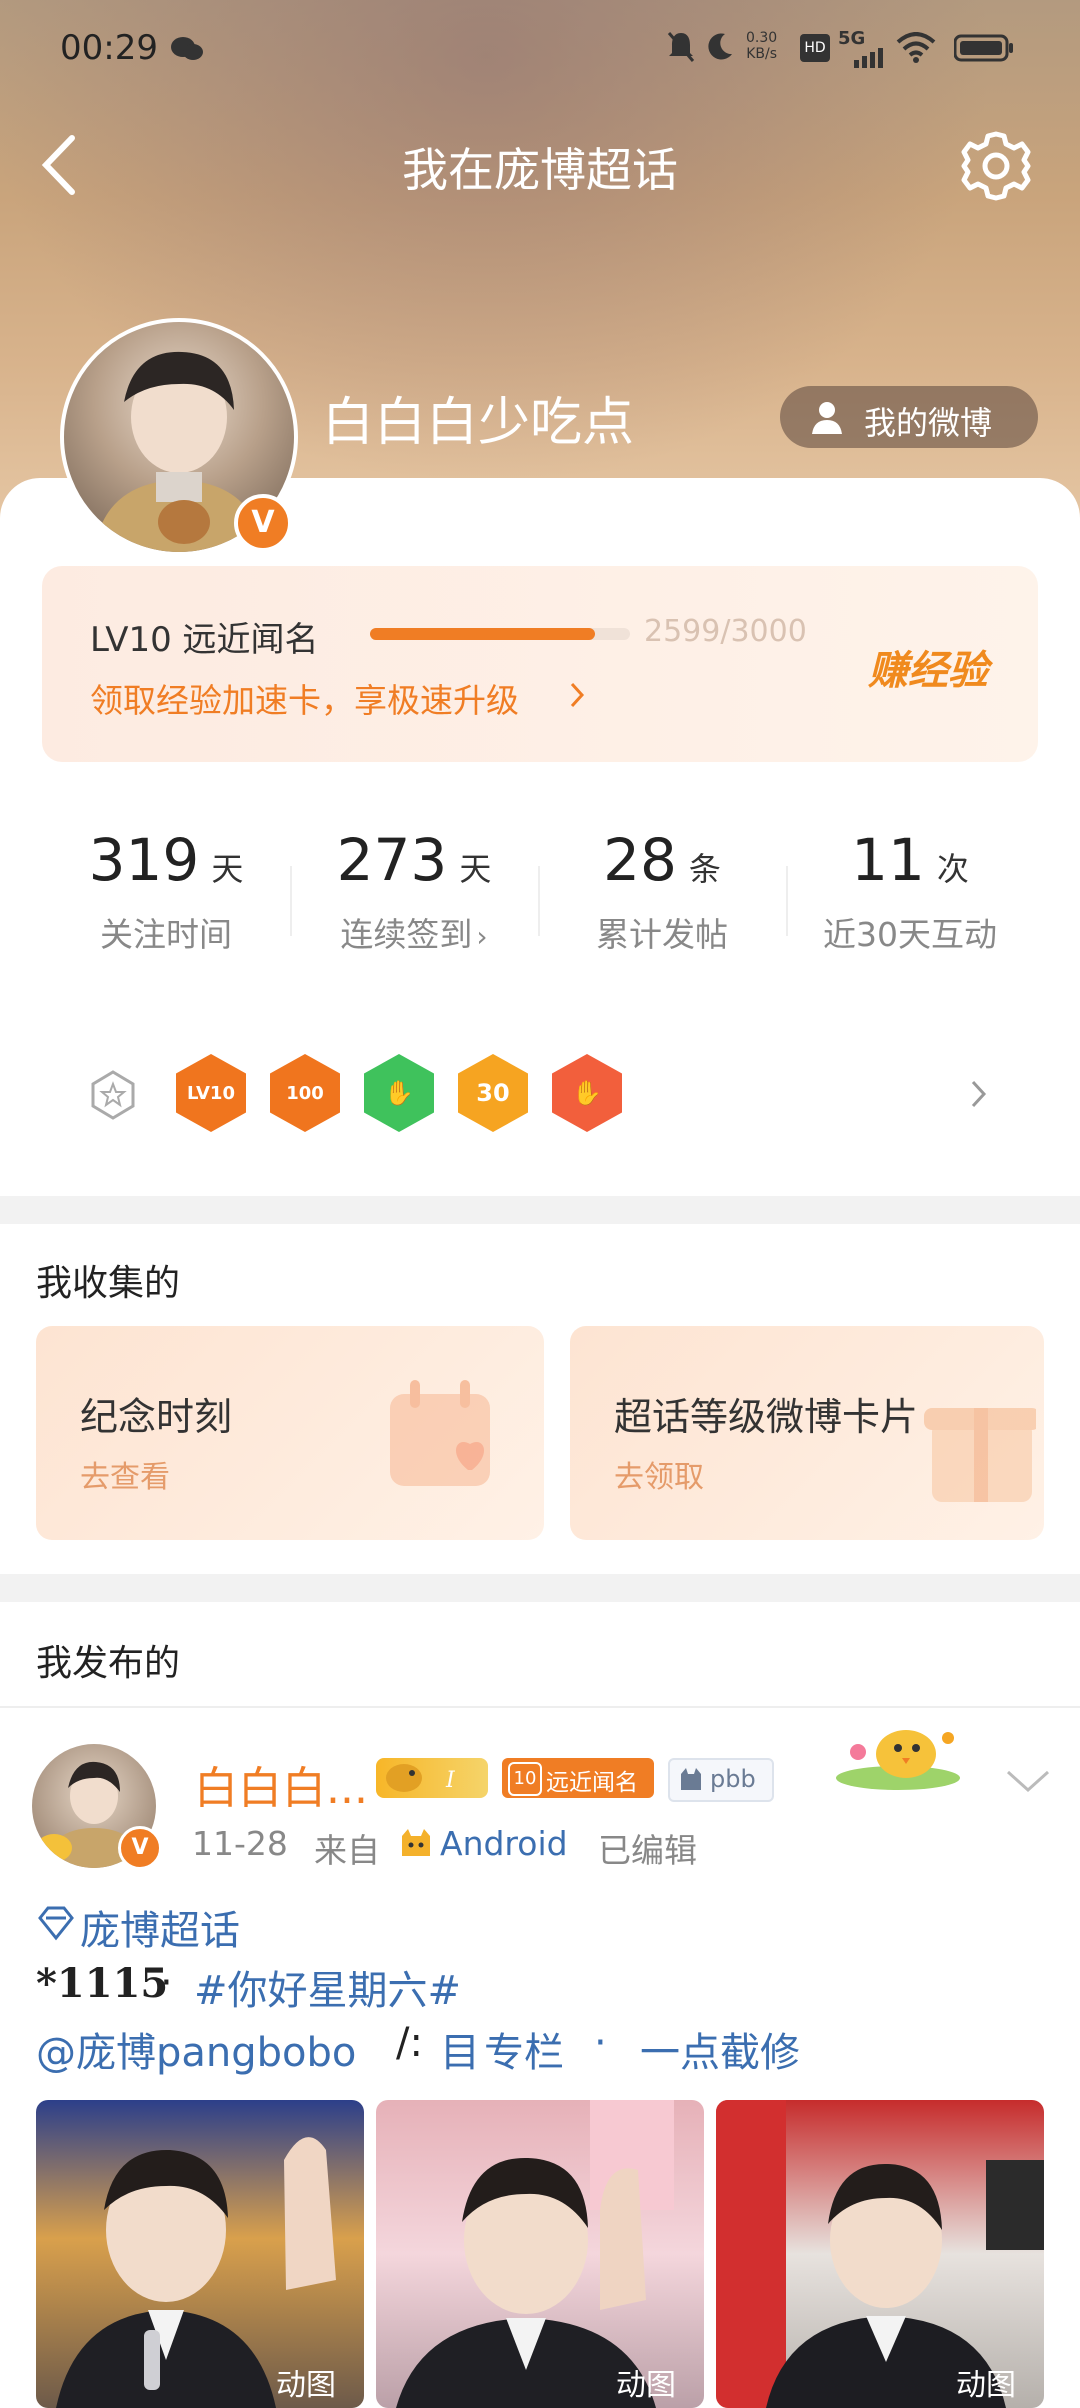 This screenshot has width=1080, height=2408. I want to click on stat-item: 273 天连续签到 ›, so click(414, 891).